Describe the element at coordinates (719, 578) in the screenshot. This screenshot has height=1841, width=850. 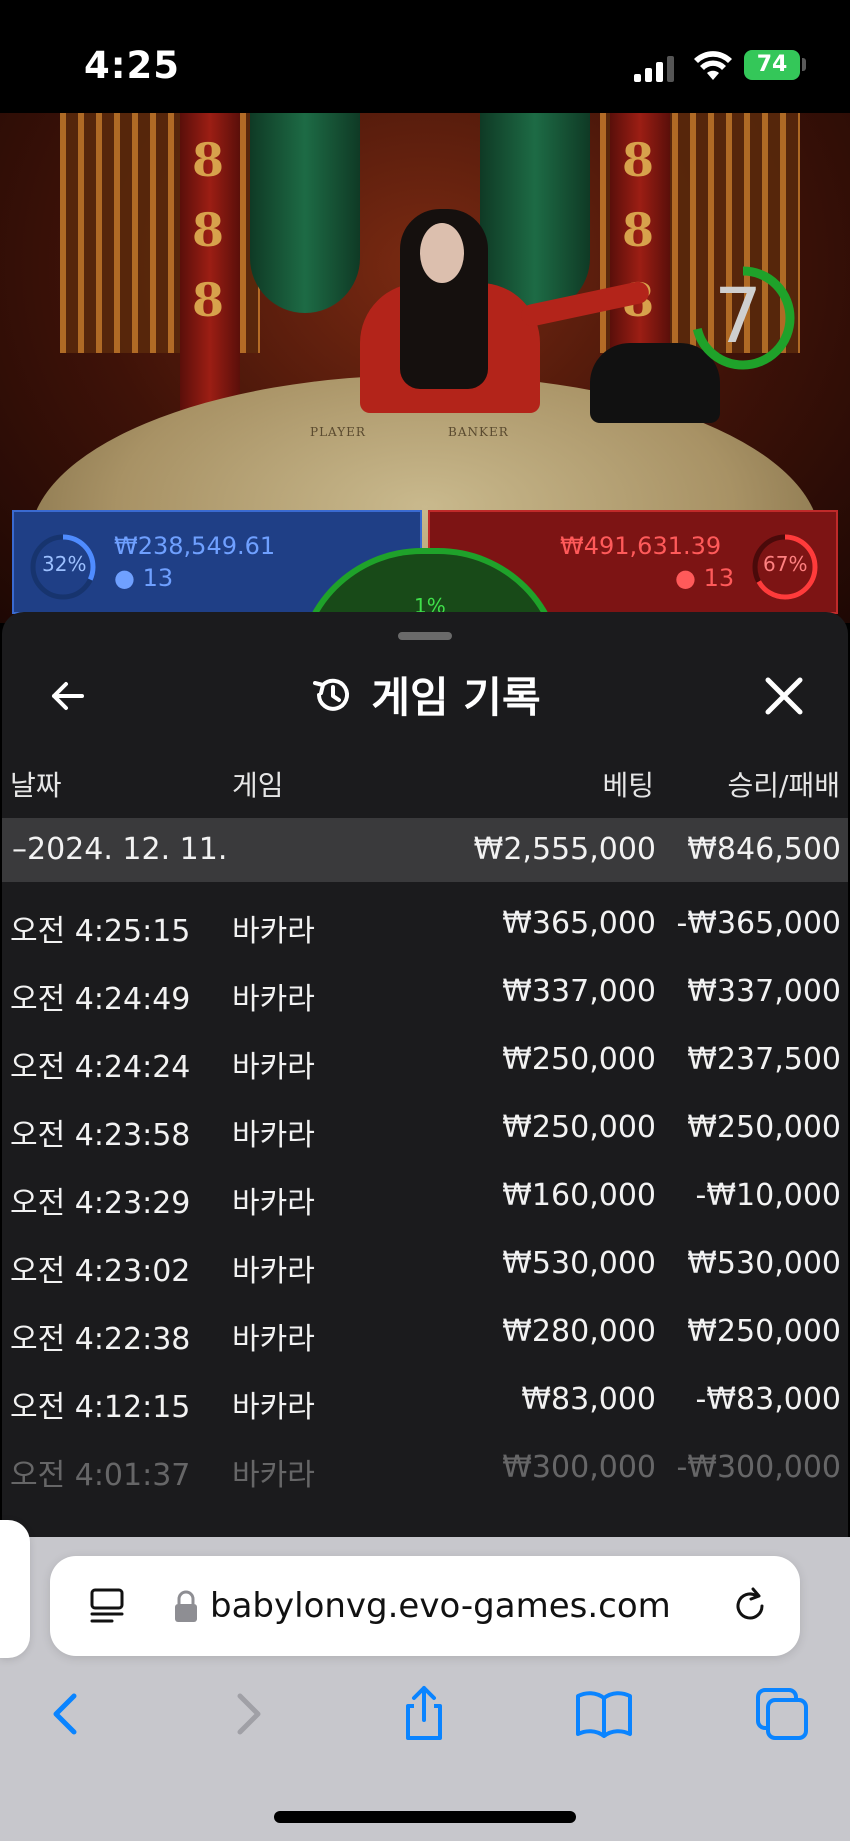
I see `banker-count-value: 13` at that location.